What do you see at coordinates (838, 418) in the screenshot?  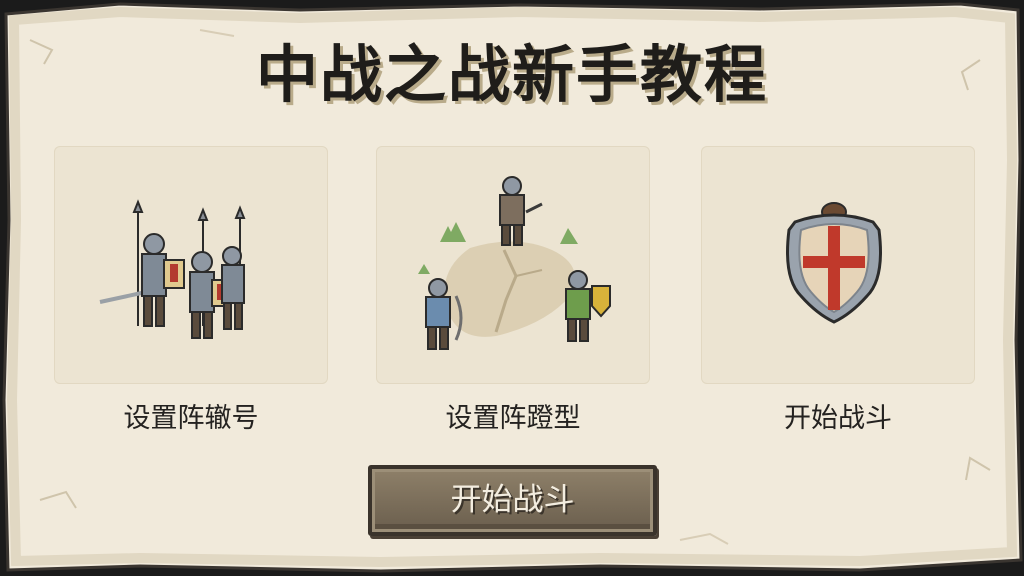 I see `card-label-start-battle: 开始战斗` at bounding box center [838, 418].